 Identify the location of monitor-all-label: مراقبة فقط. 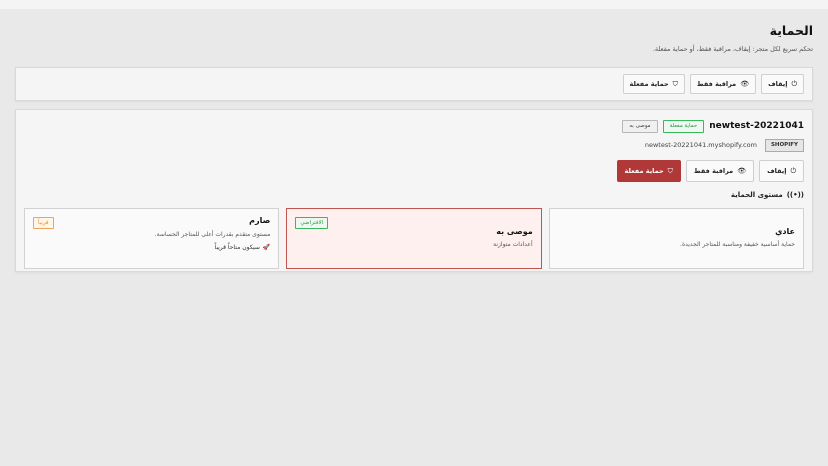
(716, 84).